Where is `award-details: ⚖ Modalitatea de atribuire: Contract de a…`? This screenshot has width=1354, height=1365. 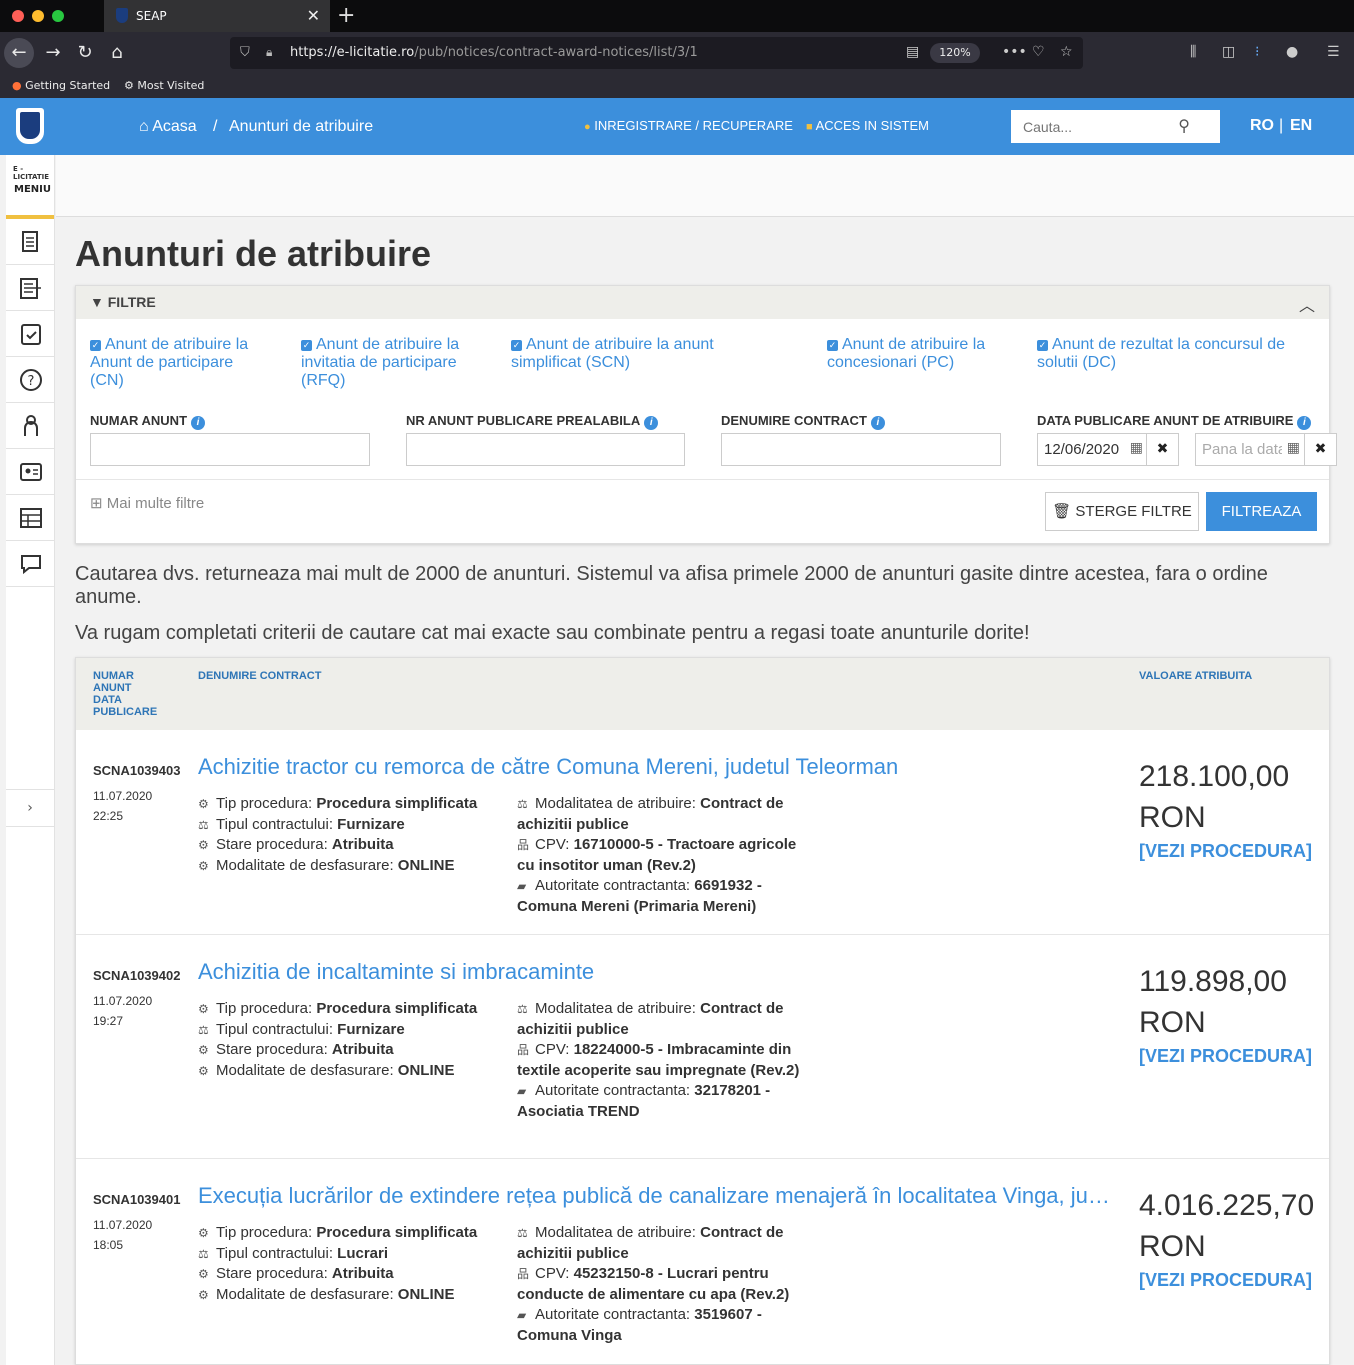 award-details: ⚖ Modalitatea de atribuire: Contract de a… is located at coordinates (658, 1060).